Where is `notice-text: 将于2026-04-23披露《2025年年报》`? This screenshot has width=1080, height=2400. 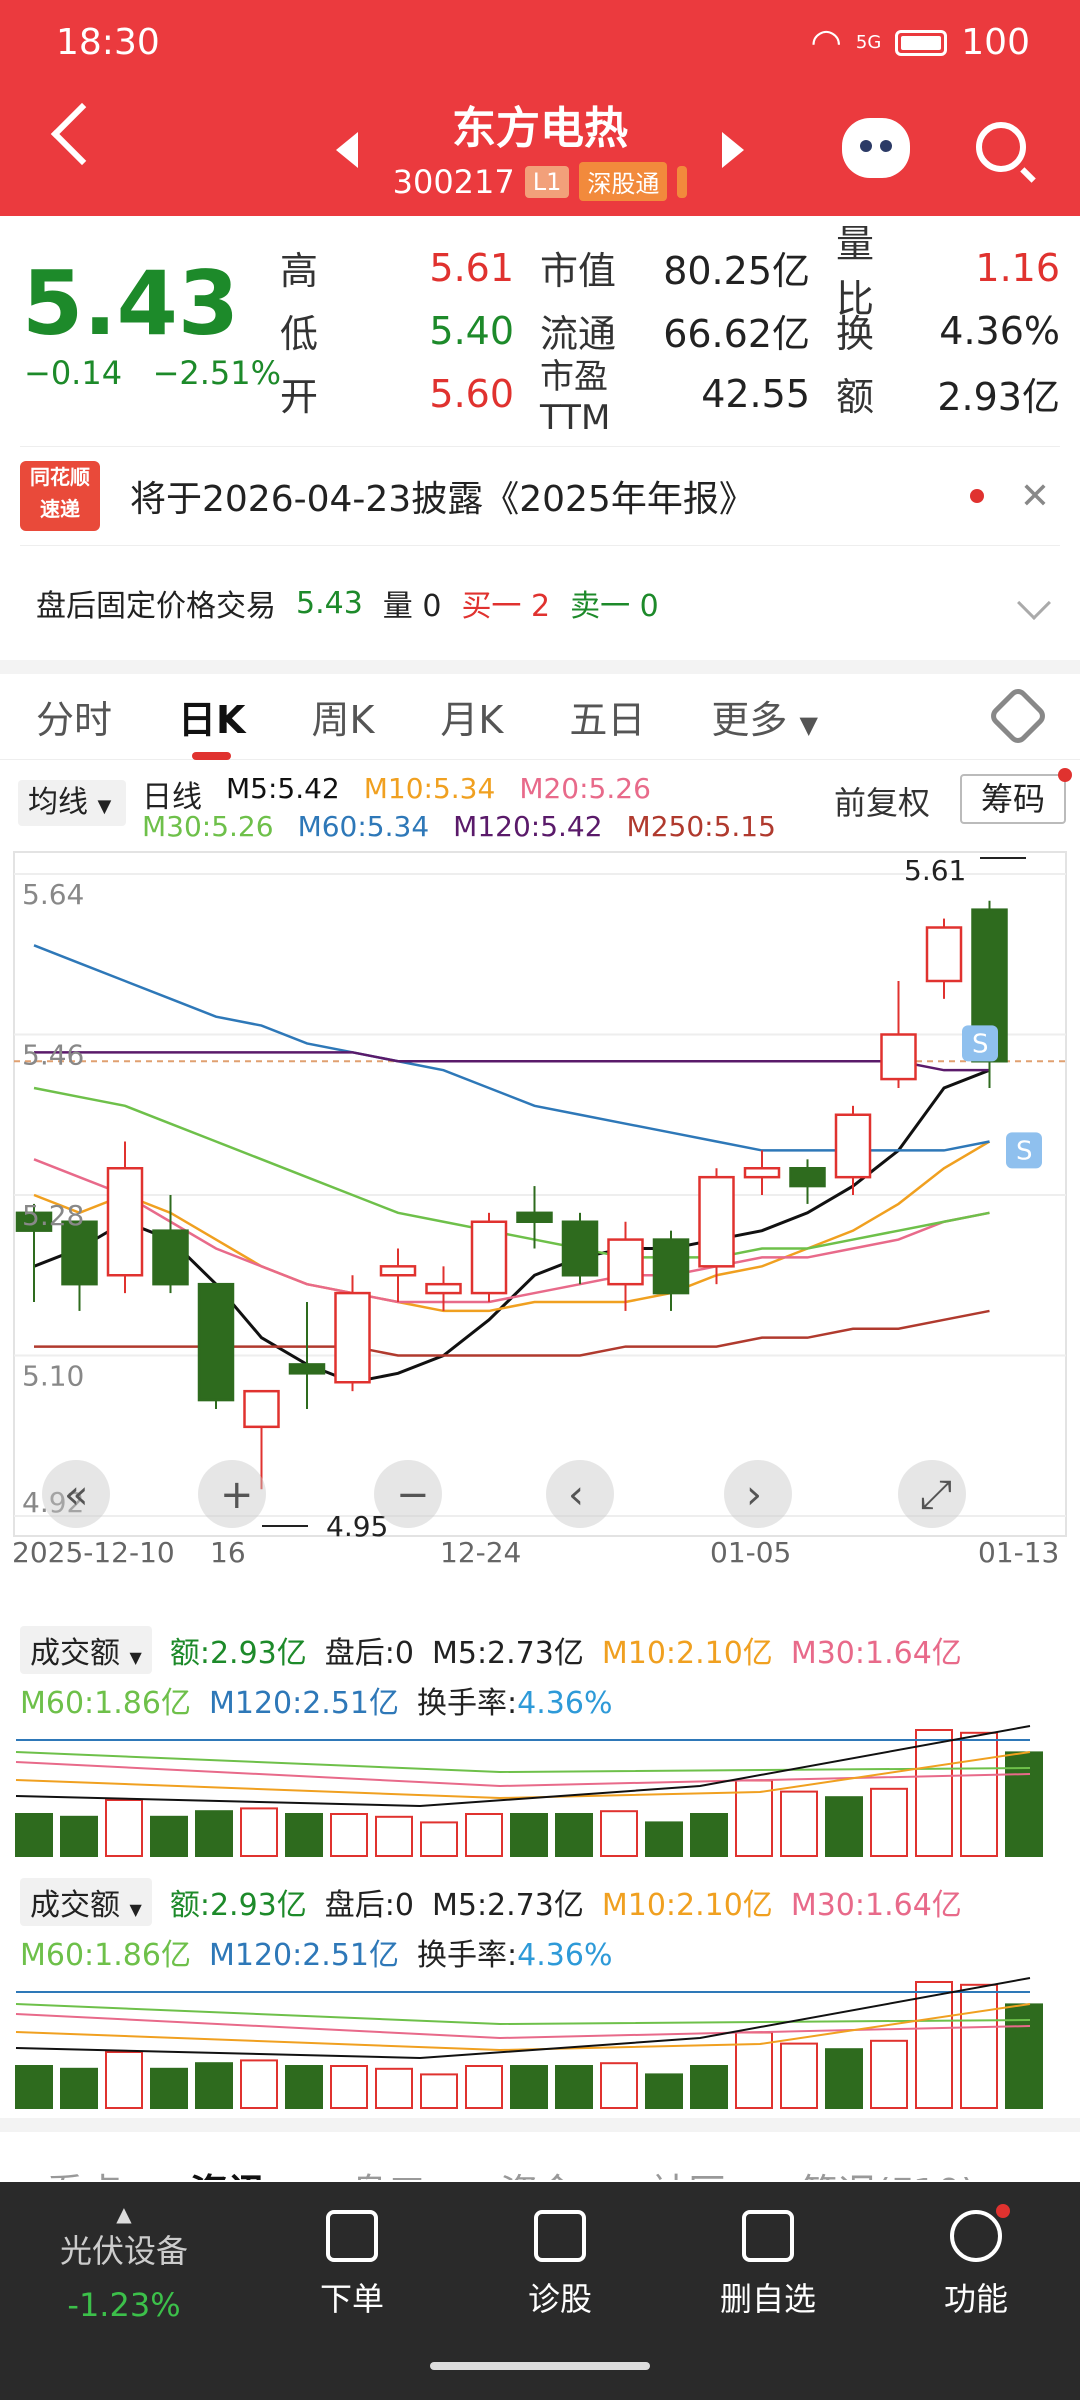
notice-text: 将于2026-04-23披露《2025年年报》 is located at coordinates (550, 496).